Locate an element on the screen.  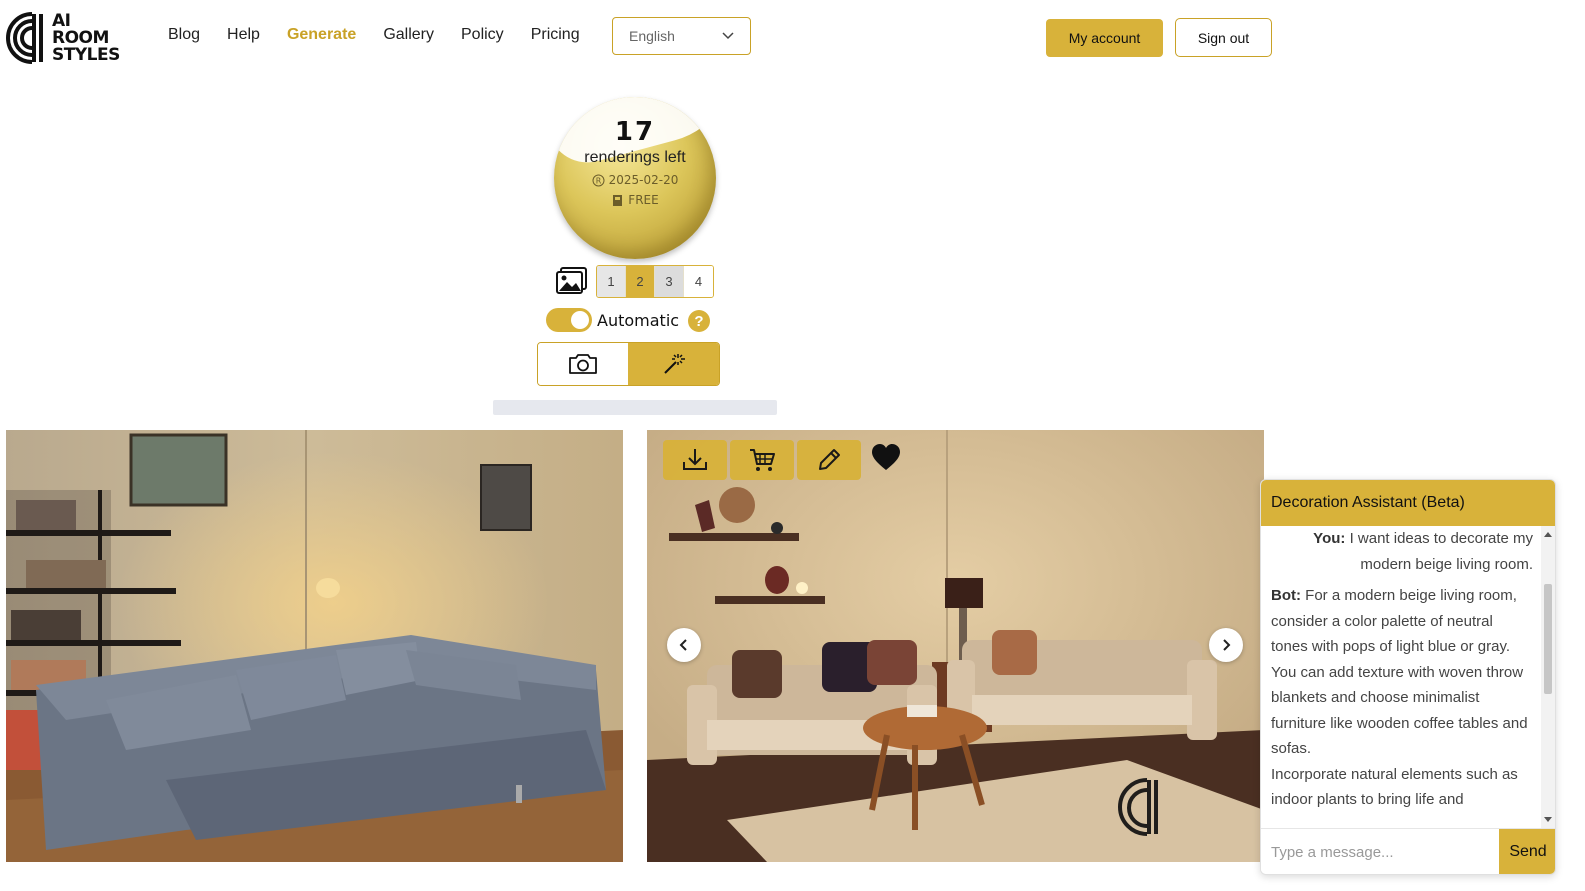
scroll-down-arrow-icon is located at coordinates (1548, 819).